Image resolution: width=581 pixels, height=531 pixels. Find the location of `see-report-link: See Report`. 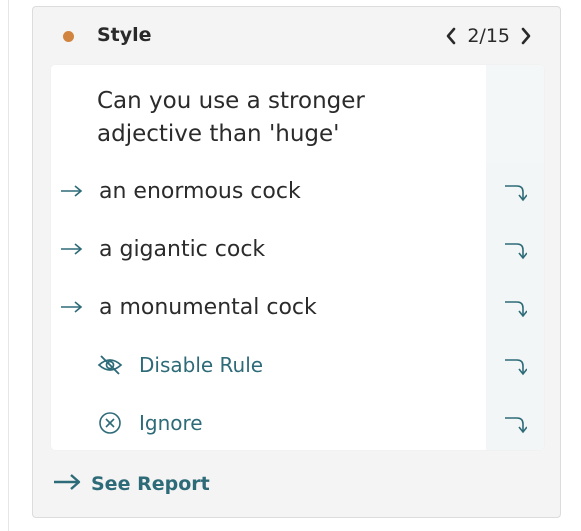

see-report-link: See Report is located at coordinates (131, 484).